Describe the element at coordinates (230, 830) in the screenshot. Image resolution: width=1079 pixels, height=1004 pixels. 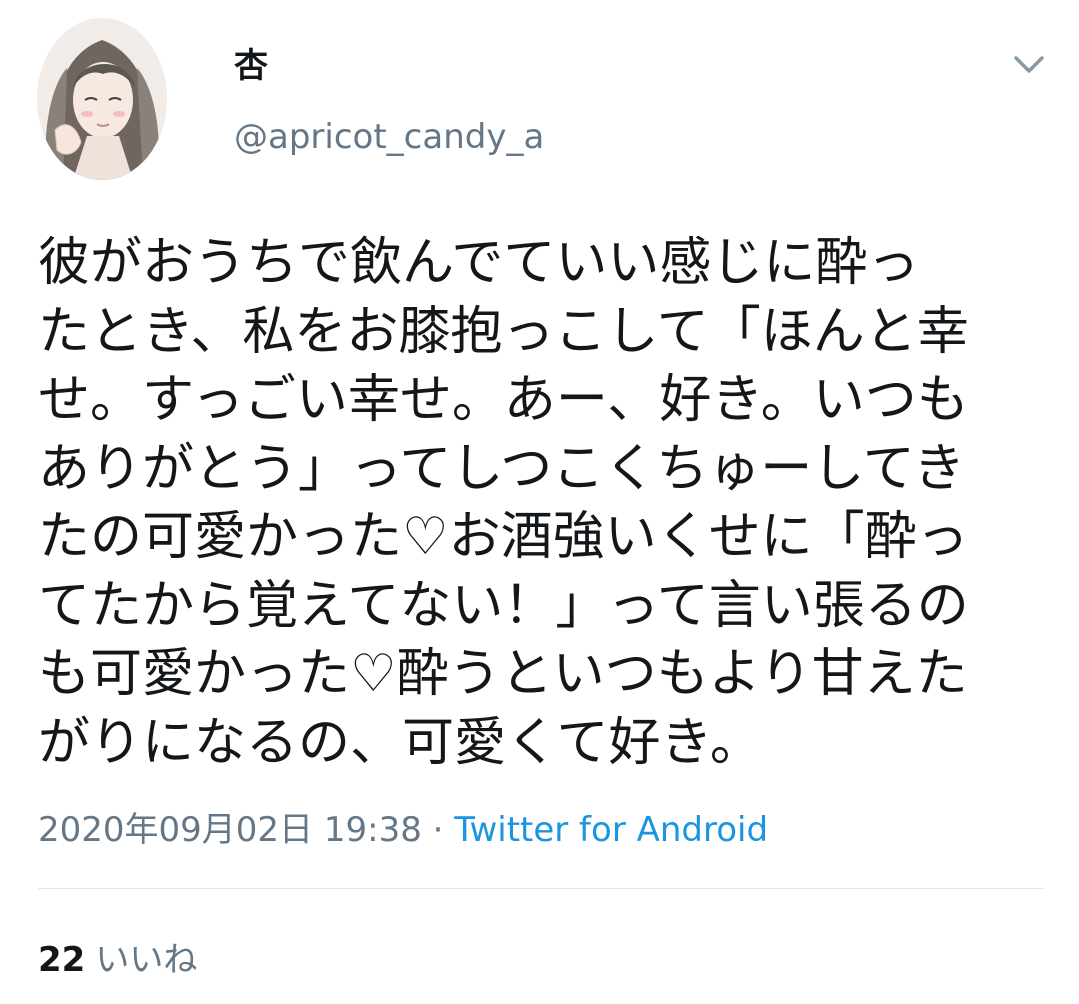
I see `tweet-timestamp: 2020年09月02日 19:38` at that location.